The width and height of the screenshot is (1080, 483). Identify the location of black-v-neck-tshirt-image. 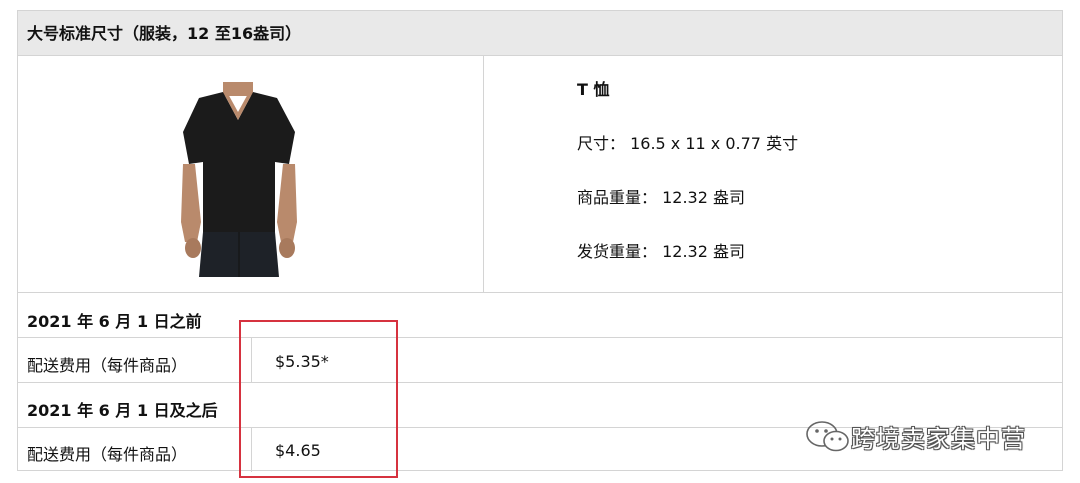
(239, 179).